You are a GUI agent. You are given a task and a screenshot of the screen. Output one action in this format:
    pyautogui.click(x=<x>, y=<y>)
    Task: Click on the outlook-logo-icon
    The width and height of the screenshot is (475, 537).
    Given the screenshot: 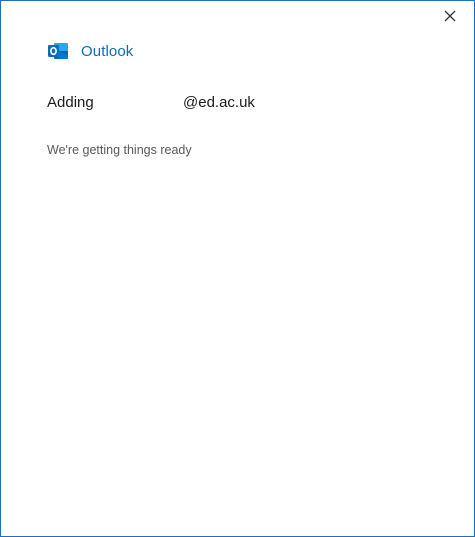 What is the action you would take?
    pyautogui.click(x=58, y=51)
    